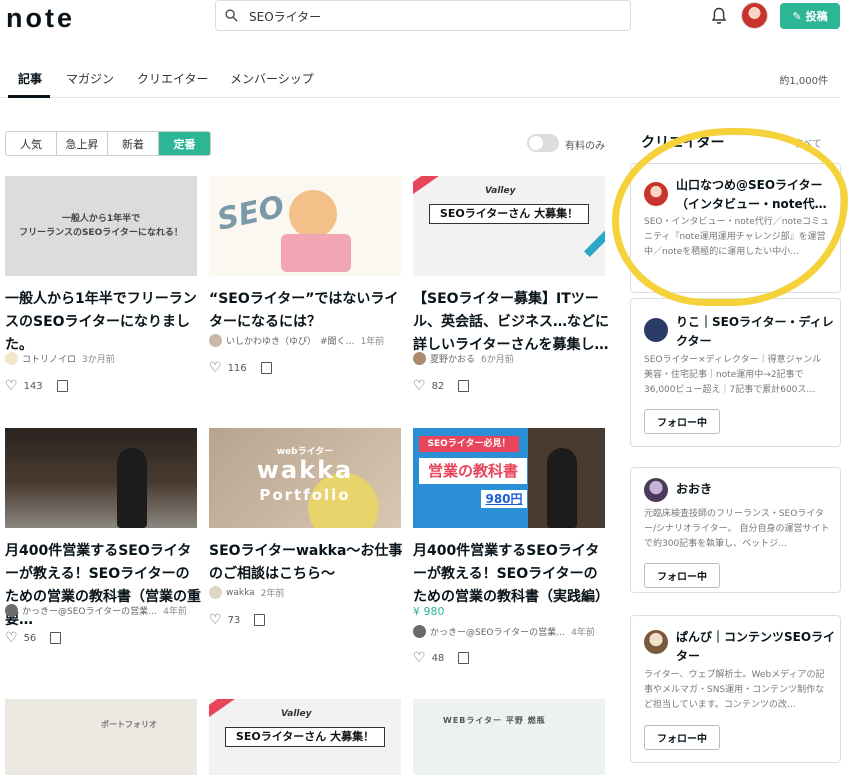  I want to click on paid-only-toggle, so click(543, 143).